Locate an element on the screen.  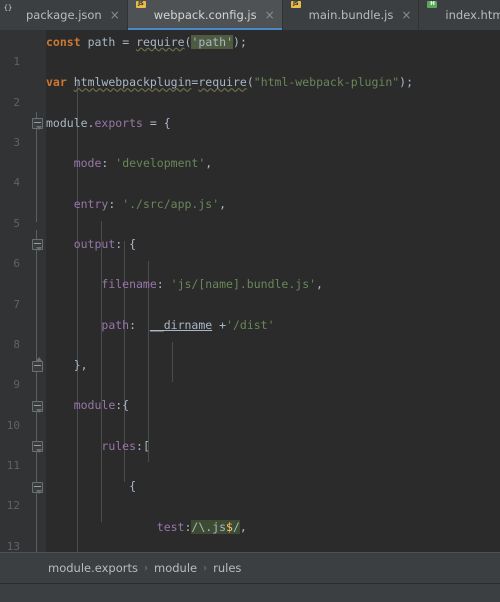
line-number: 13 is located at coordinates (13, 545).